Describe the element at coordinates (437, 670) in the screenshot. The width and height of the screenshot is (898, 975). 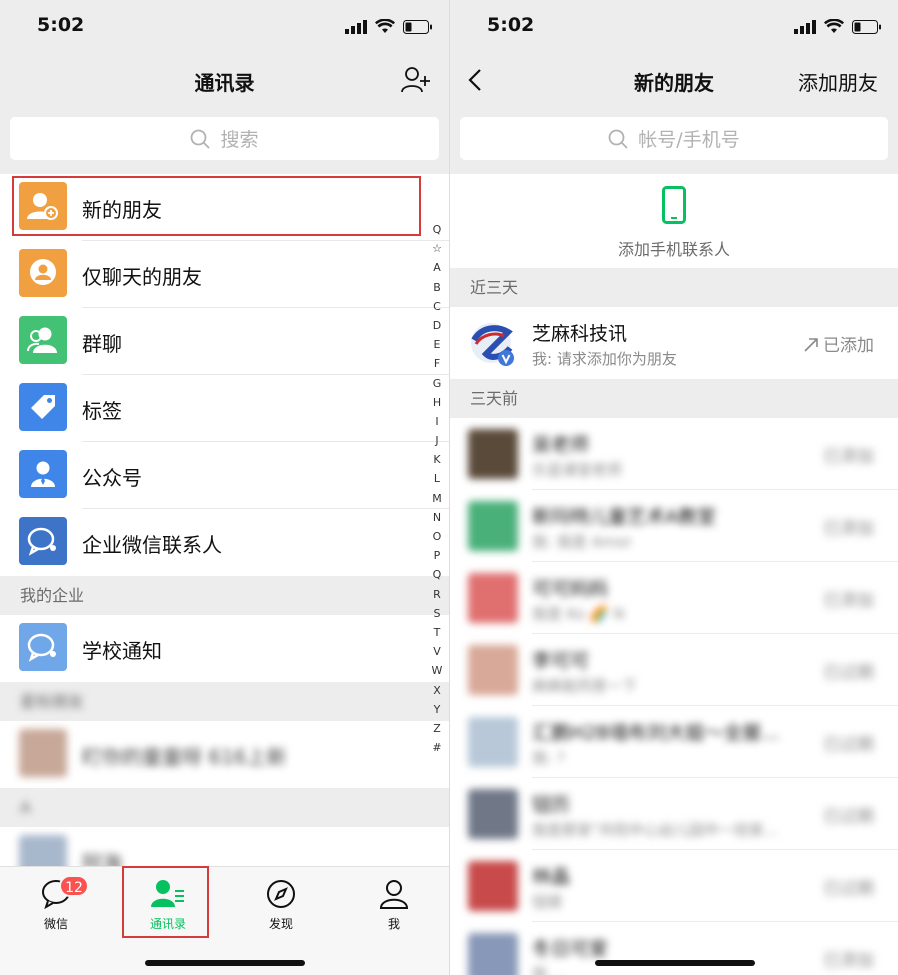
I see `index-letter: W` at that location.